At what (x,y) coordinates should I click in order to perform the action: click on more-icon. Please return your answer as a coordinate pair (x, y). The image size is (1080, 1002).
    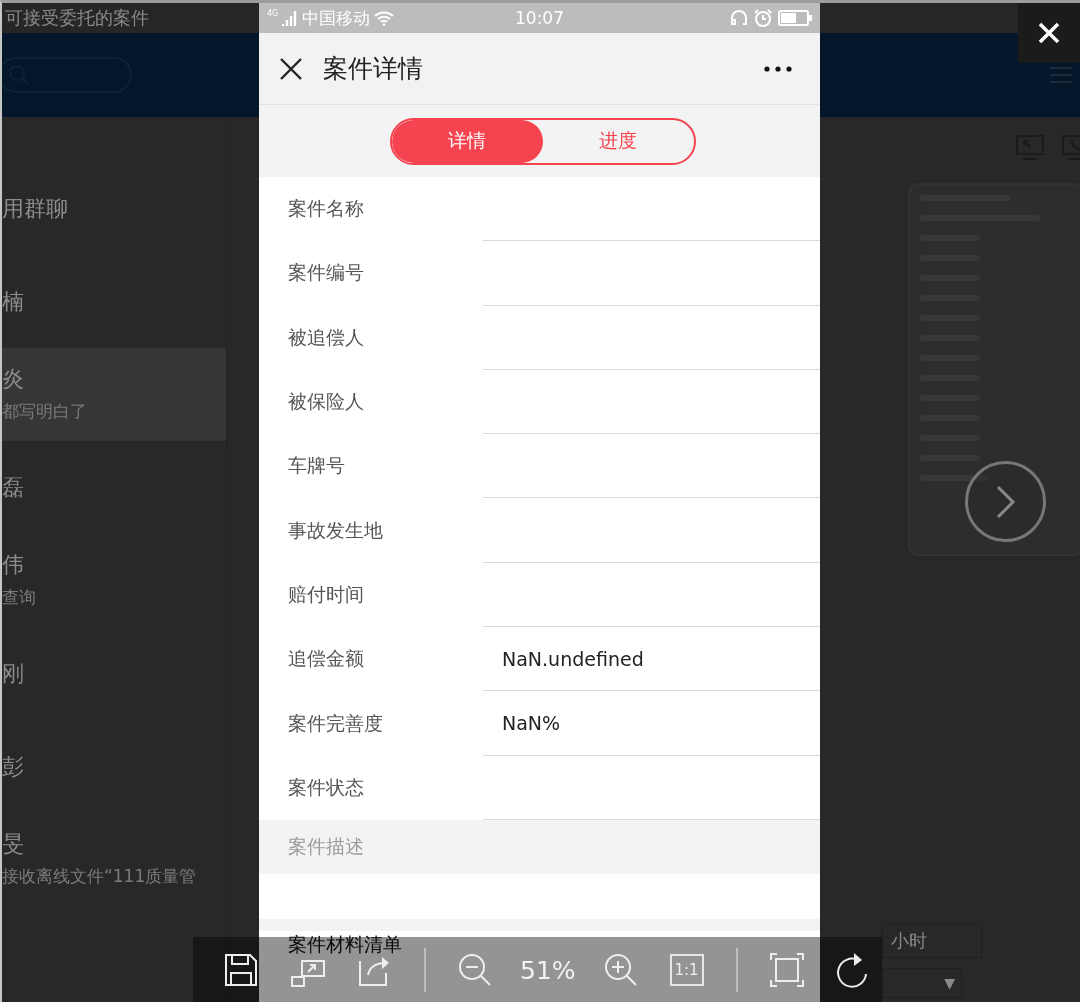
    Looking at the image, I should click on (778, 68).